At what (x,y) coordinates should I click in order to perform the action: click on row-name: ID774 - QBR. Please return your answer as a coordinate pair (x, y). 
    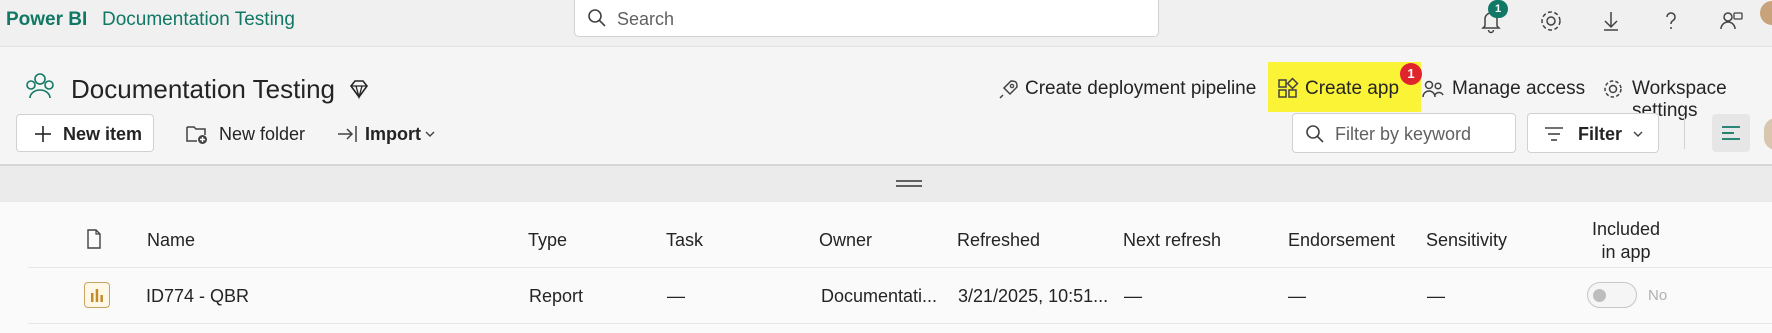
    Looking at the image, I should click on (197, 296).